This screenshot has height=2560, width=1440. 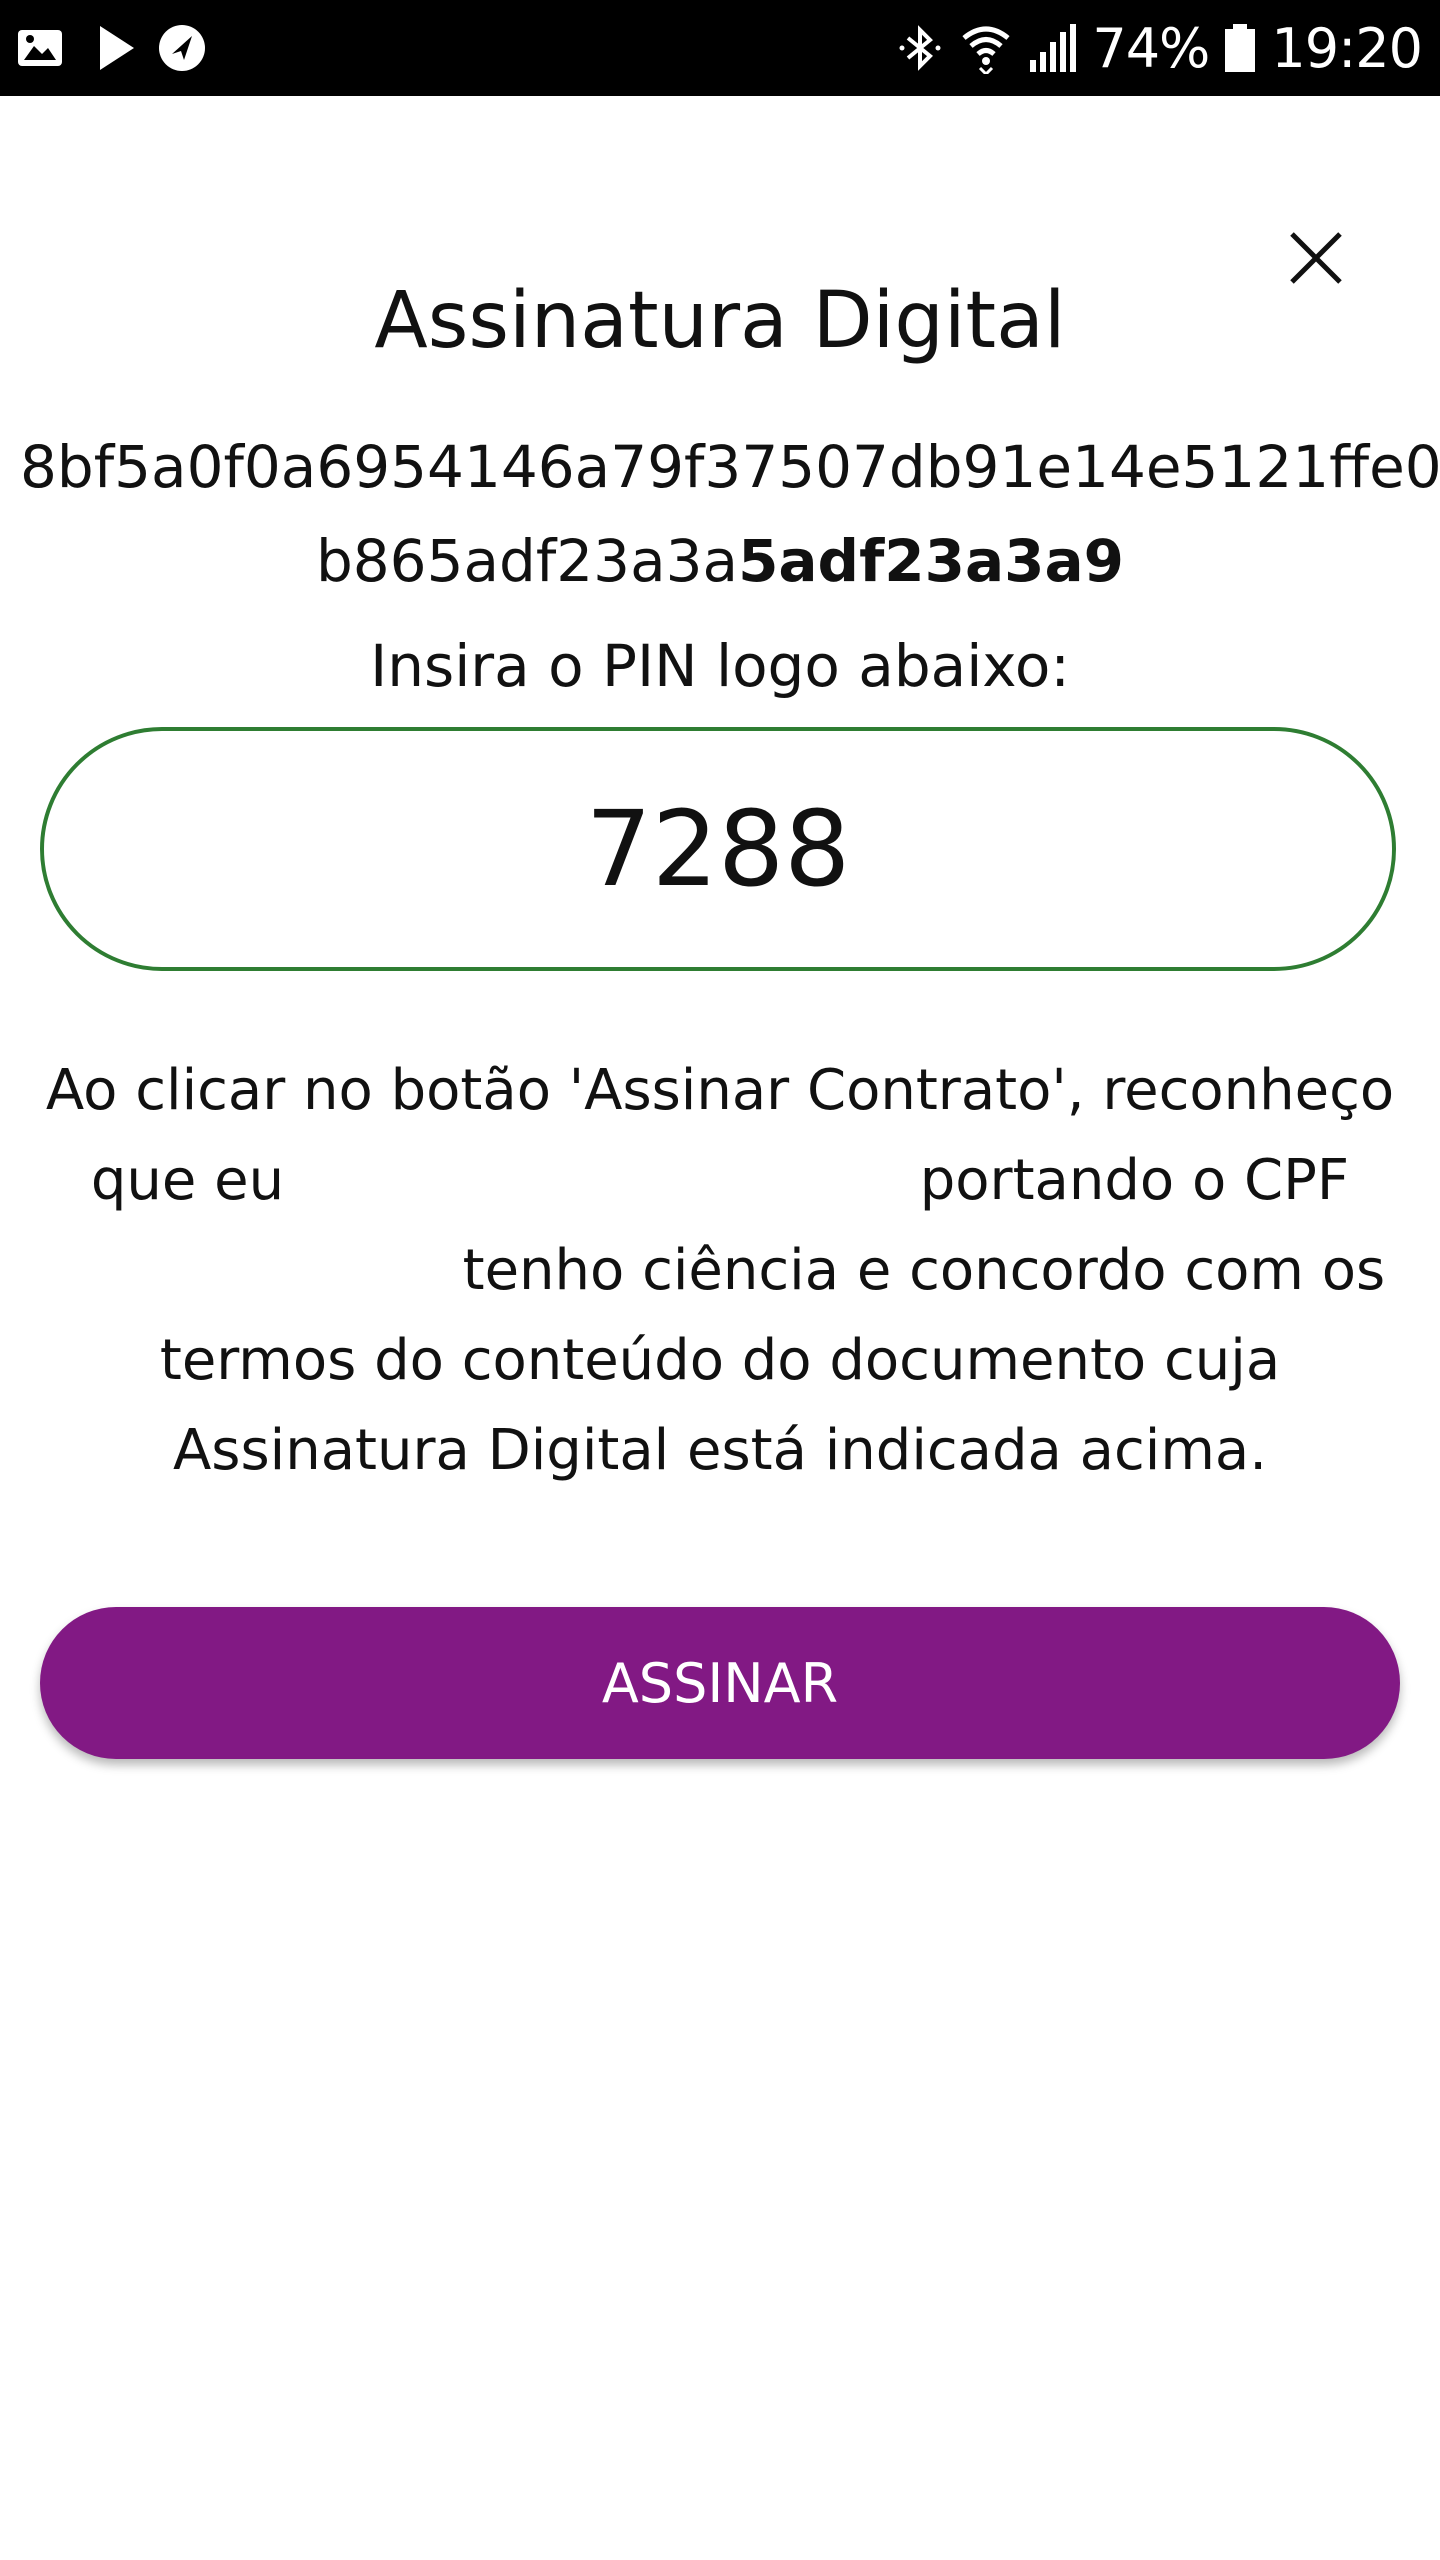 What do you see at coordinates (720, 321) in the screenshot?
I see `dialog-title: Assinatura Digital` at bounding box center [720, 321].